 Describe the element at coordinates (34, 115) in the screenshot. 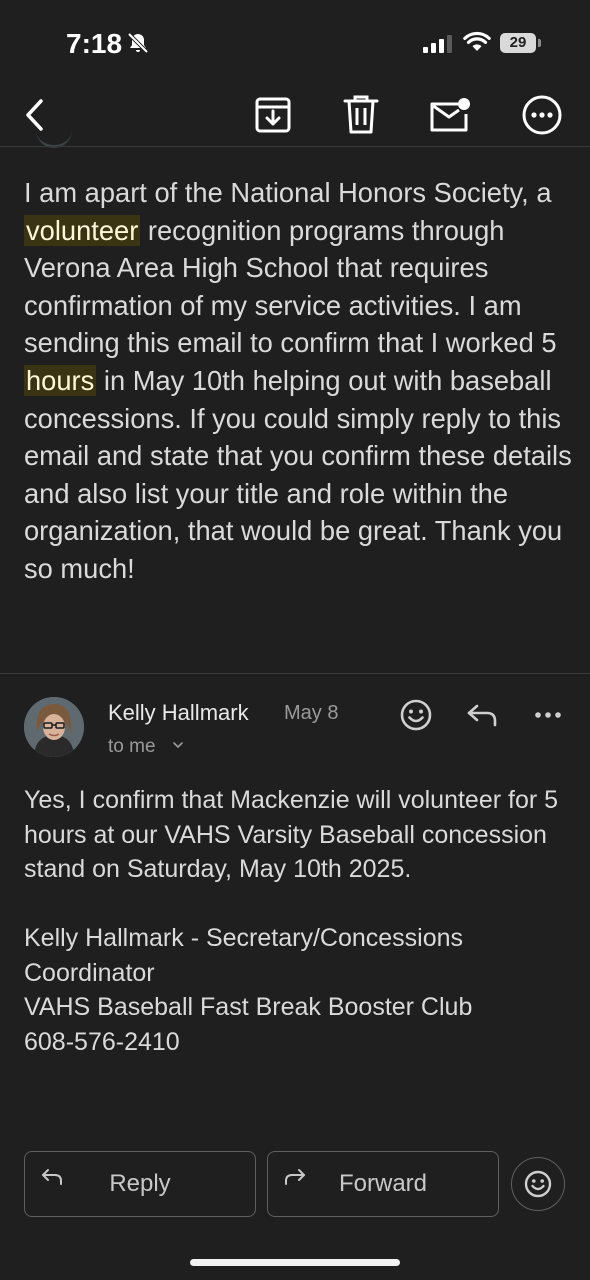

I see `chevron-left-icon` at that location.